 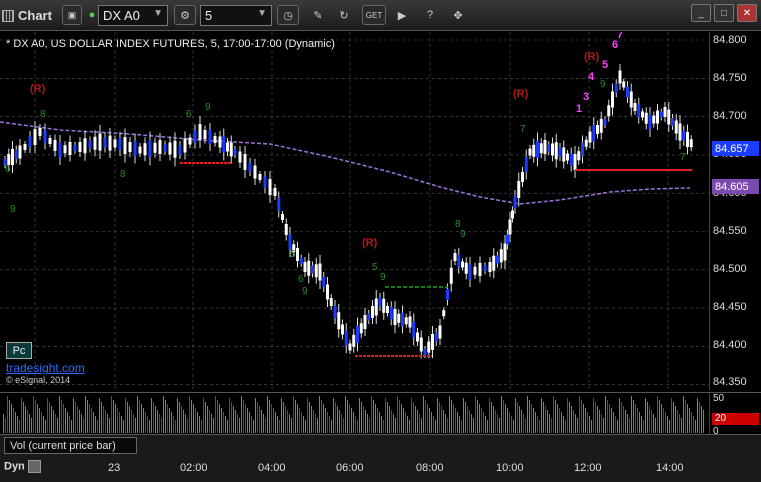 What do you see at coordinates (185, 15) in the screenshot?
I see `settings-gear-icon: ⚙` at bounding box center [185, 15].